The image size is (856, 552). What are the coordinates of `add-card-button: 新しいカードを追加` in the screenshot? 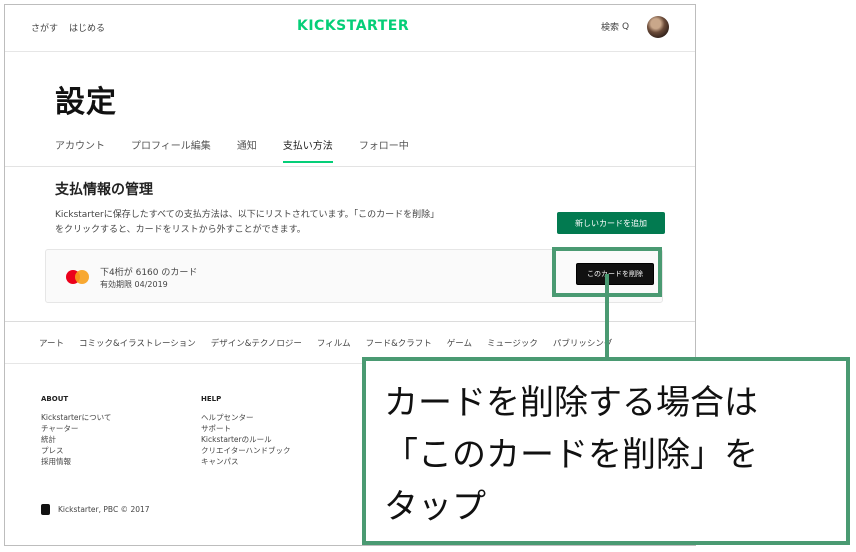 It's located at (611, 223).